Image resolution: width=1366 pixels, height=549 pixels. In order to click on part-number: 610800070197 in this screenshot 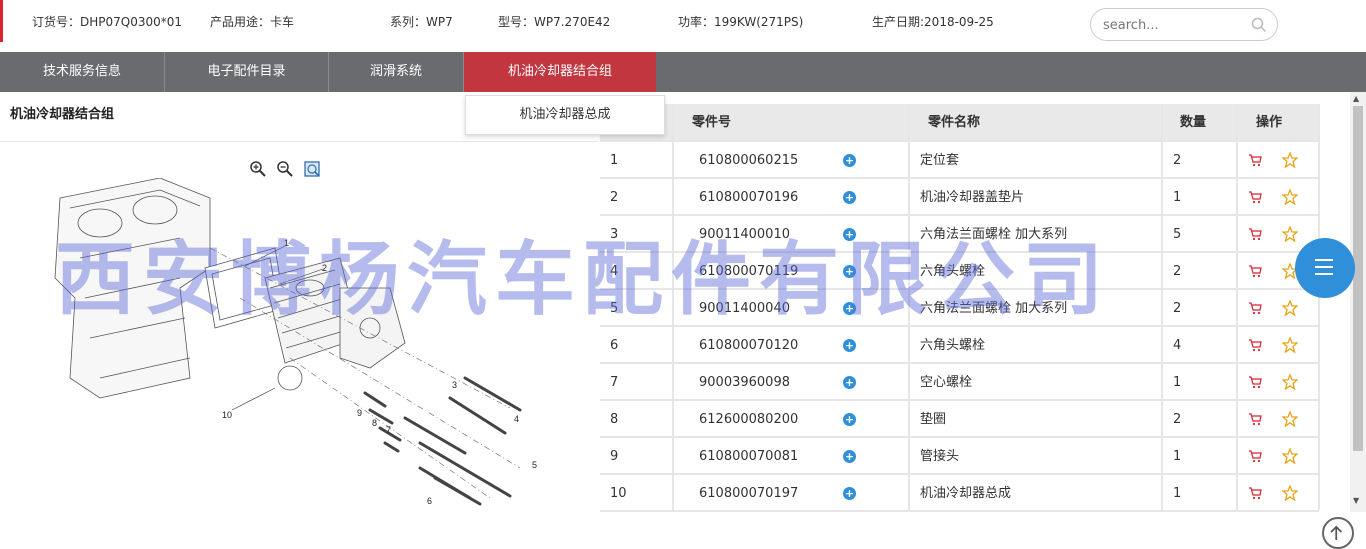, I will do `click(749, 493)`.